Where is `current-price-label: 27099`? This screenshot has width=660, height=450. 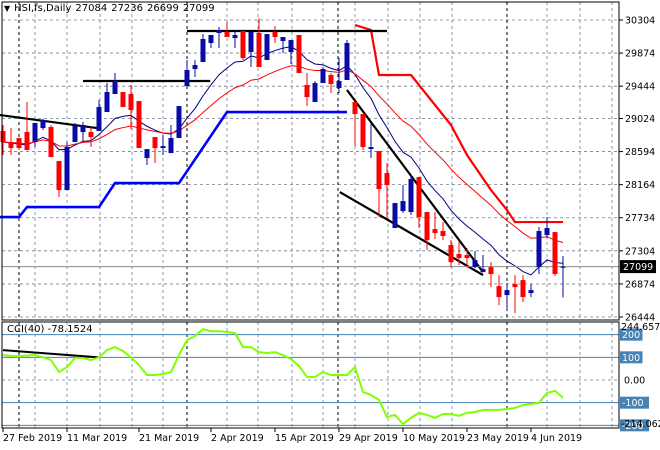 current-price-label: 27099 is located at coordinates (638, 267).